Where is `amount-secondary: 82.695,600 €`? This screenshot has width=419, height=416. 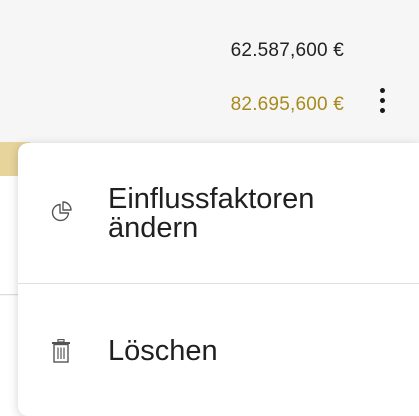 amount-secondary: 82.695,600 € is located at coordinates (287, 104).